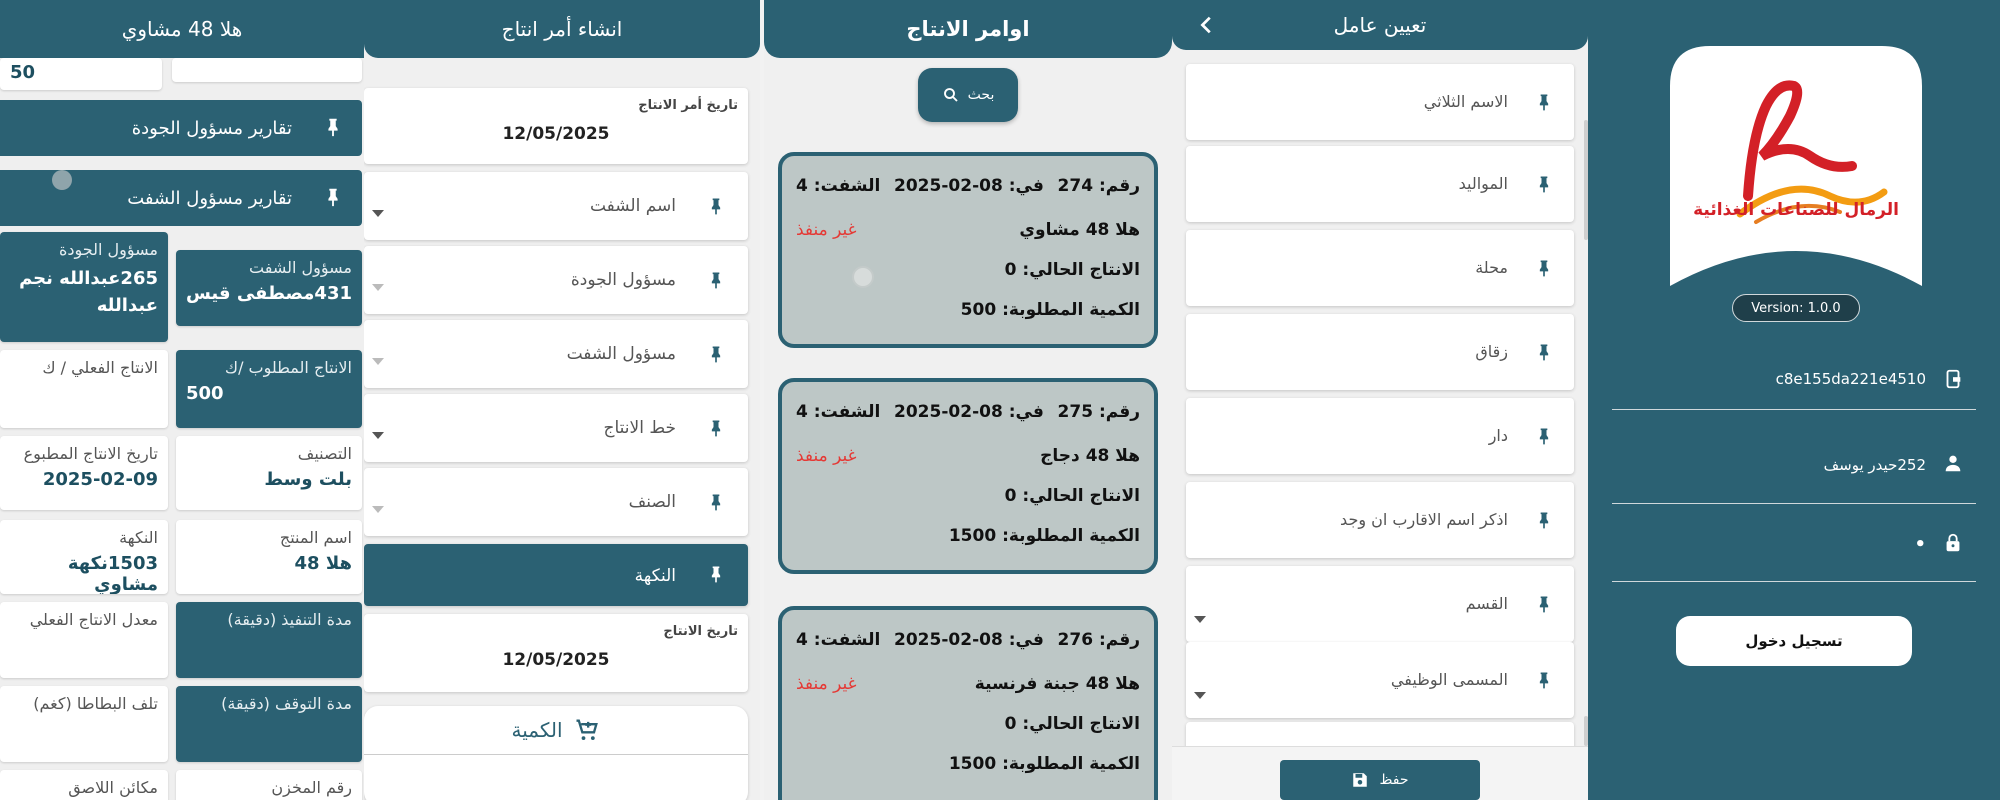  I want to click on device-id-row: c8e155da221e4510, so click(1794, 380).